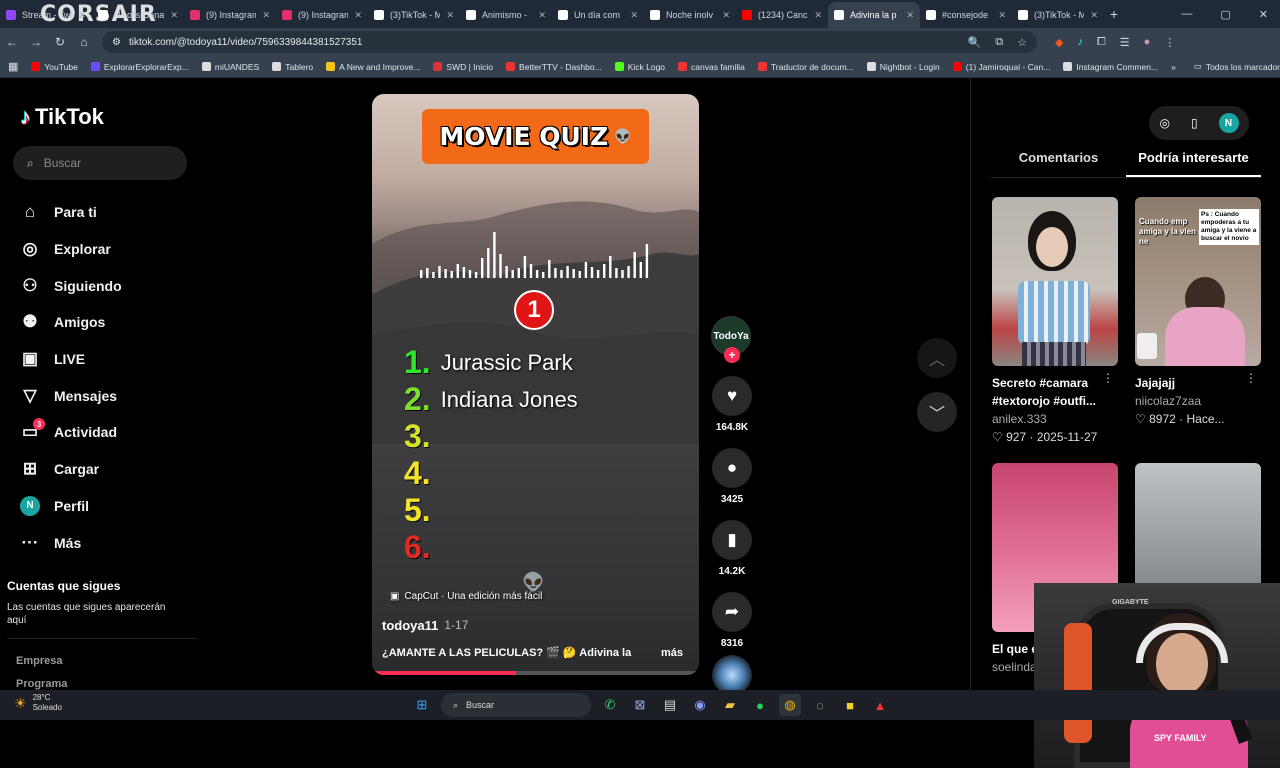  I want to click on video-progress-bar, so click(535, 673).